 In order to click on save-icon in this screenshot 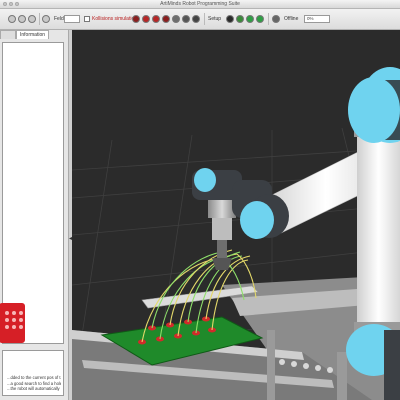, I will do `click(32, 19)`.